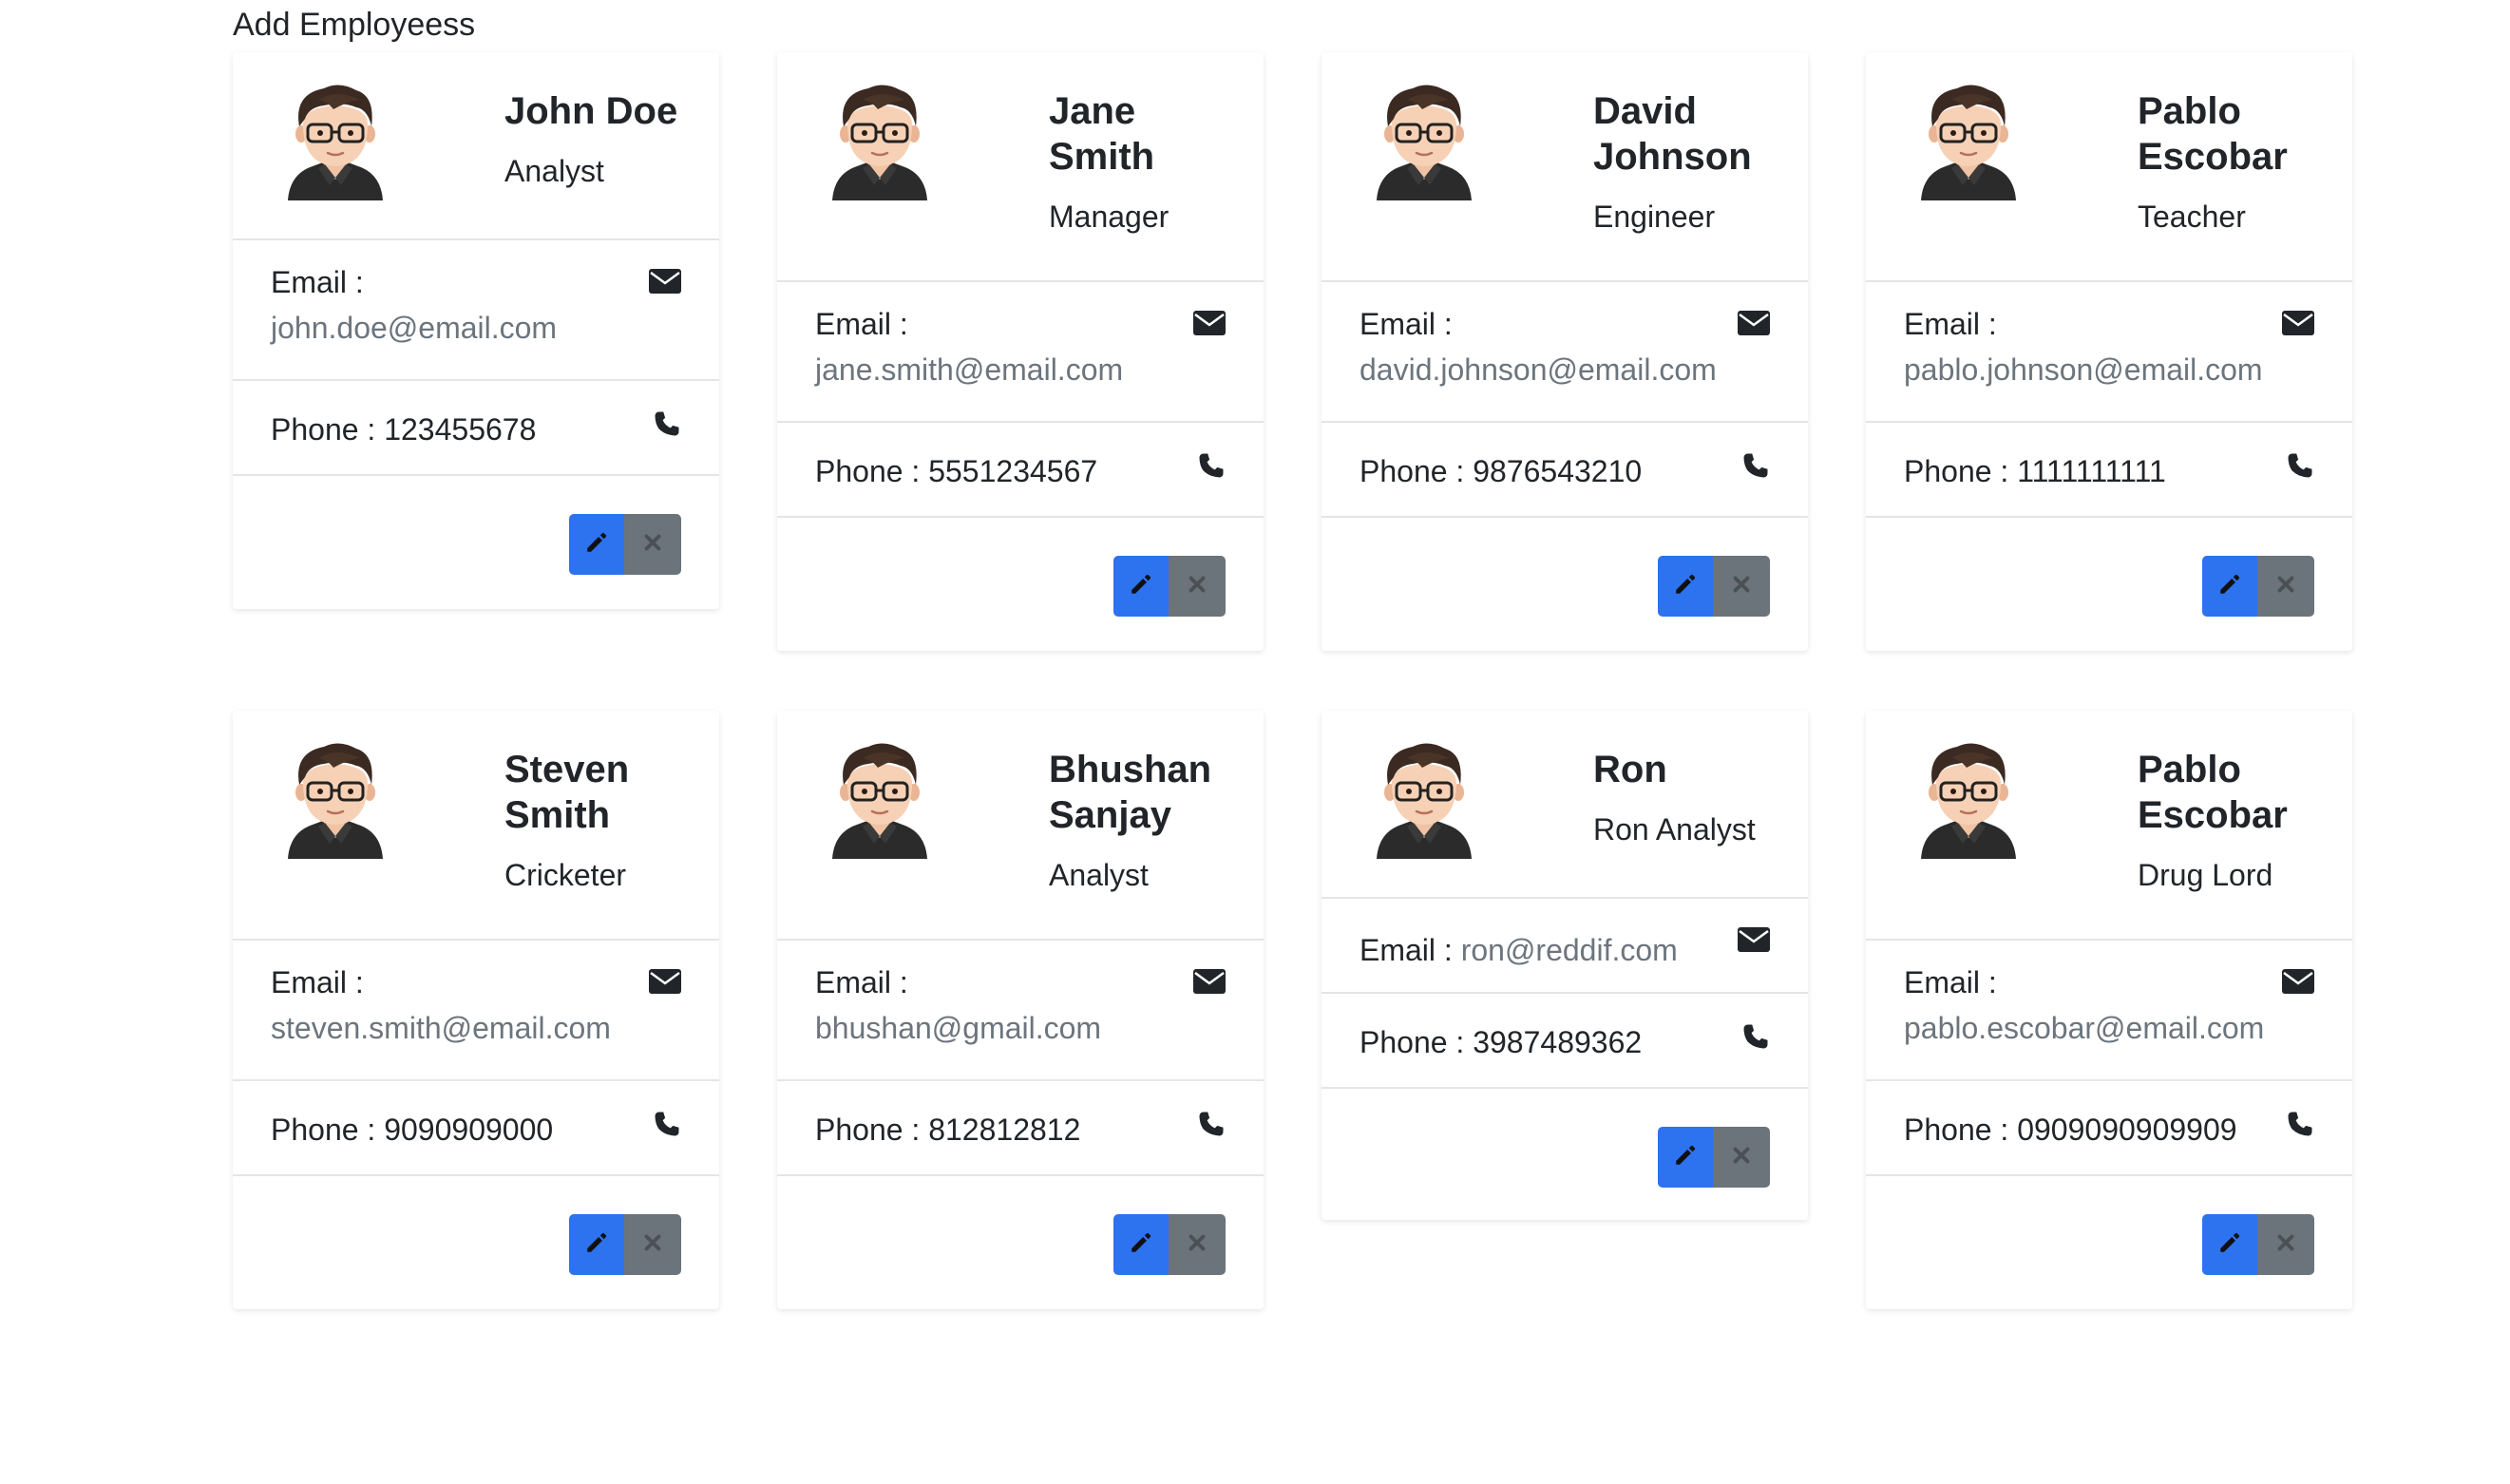  Describe the element at coordinates (2109, 1009) in the screenshot. I see `email-row: Email : pablo.escobar@email.com` at that location.